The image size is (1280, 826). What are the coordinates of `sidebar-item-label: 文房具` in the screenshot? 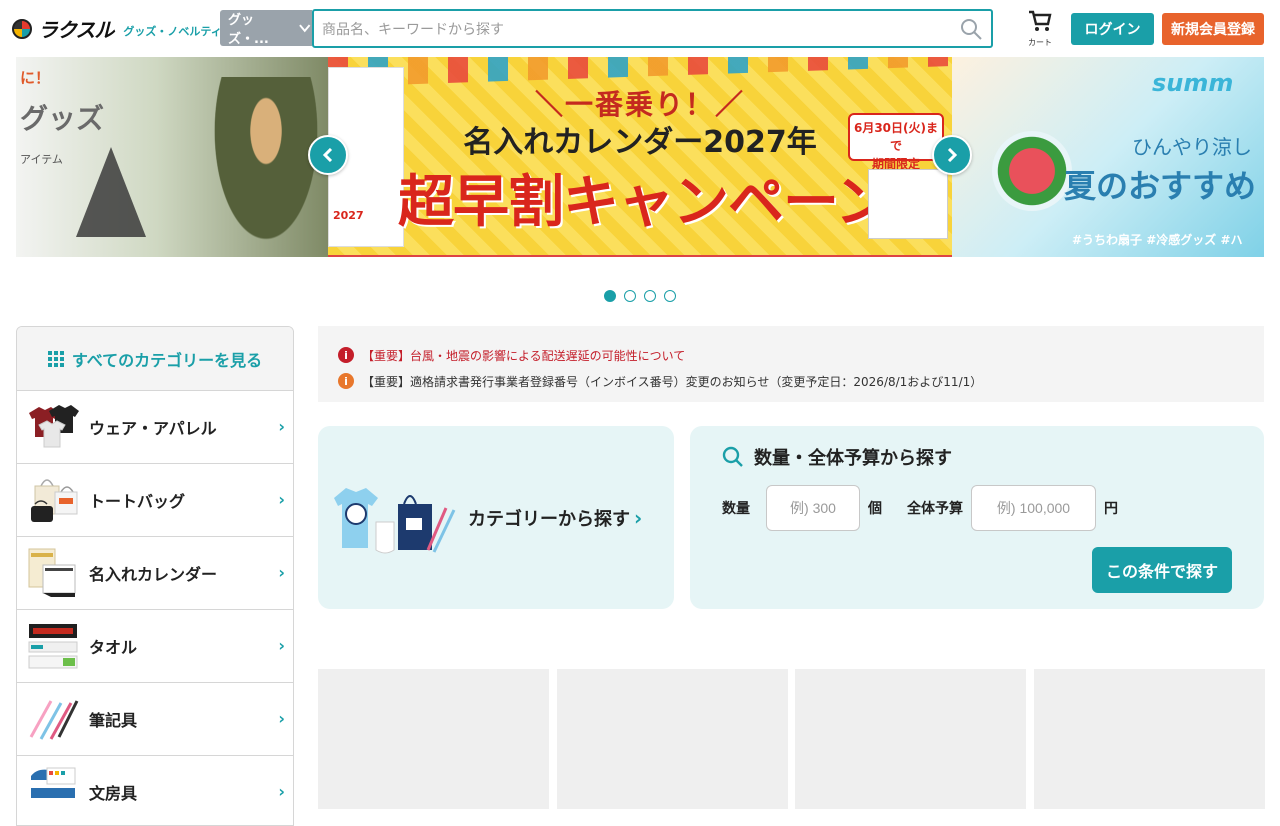 It's located at (113, 793).